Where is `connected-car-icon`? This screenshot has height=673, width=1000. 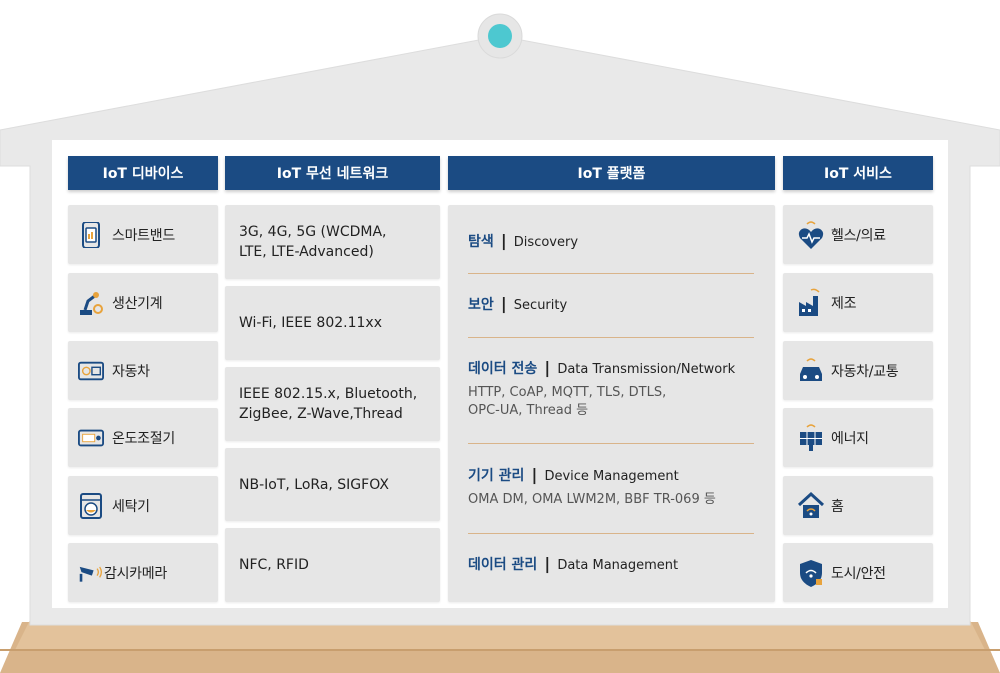 connected-car-icon is located at coordinates (811, 371).